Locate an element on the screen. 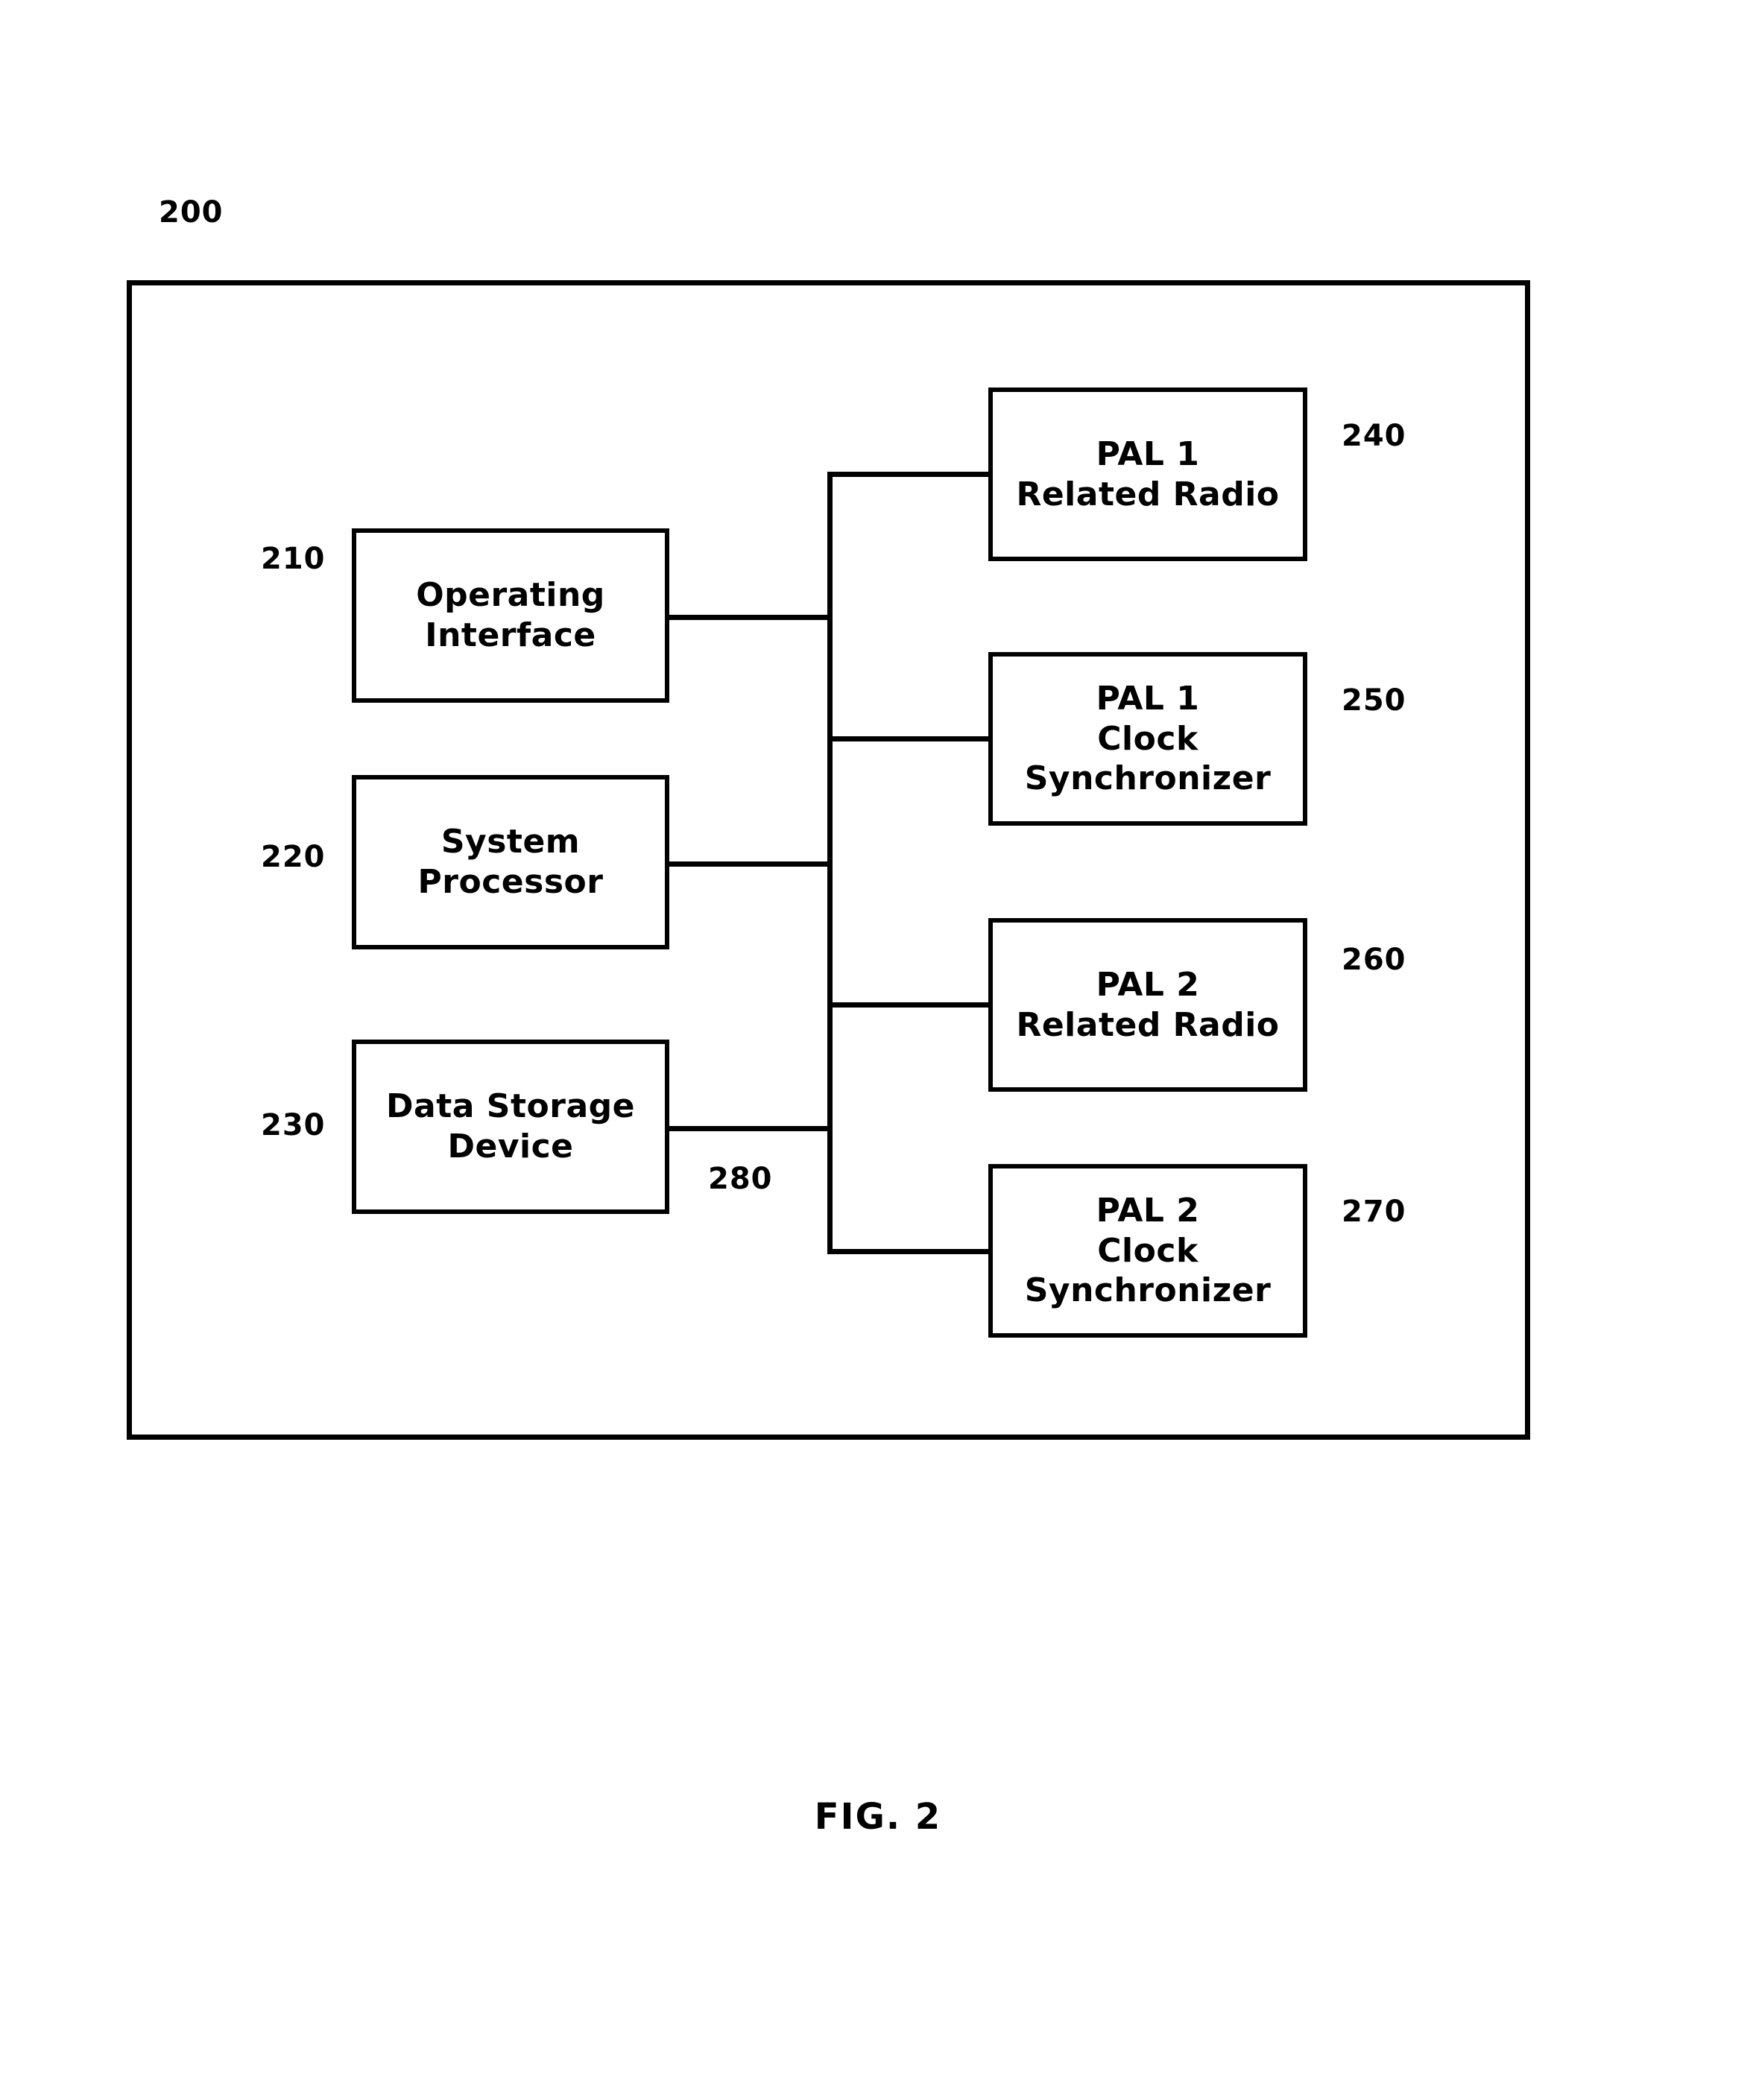  figure-caption: FIG. 2 is located at coordinates (878, 1817).